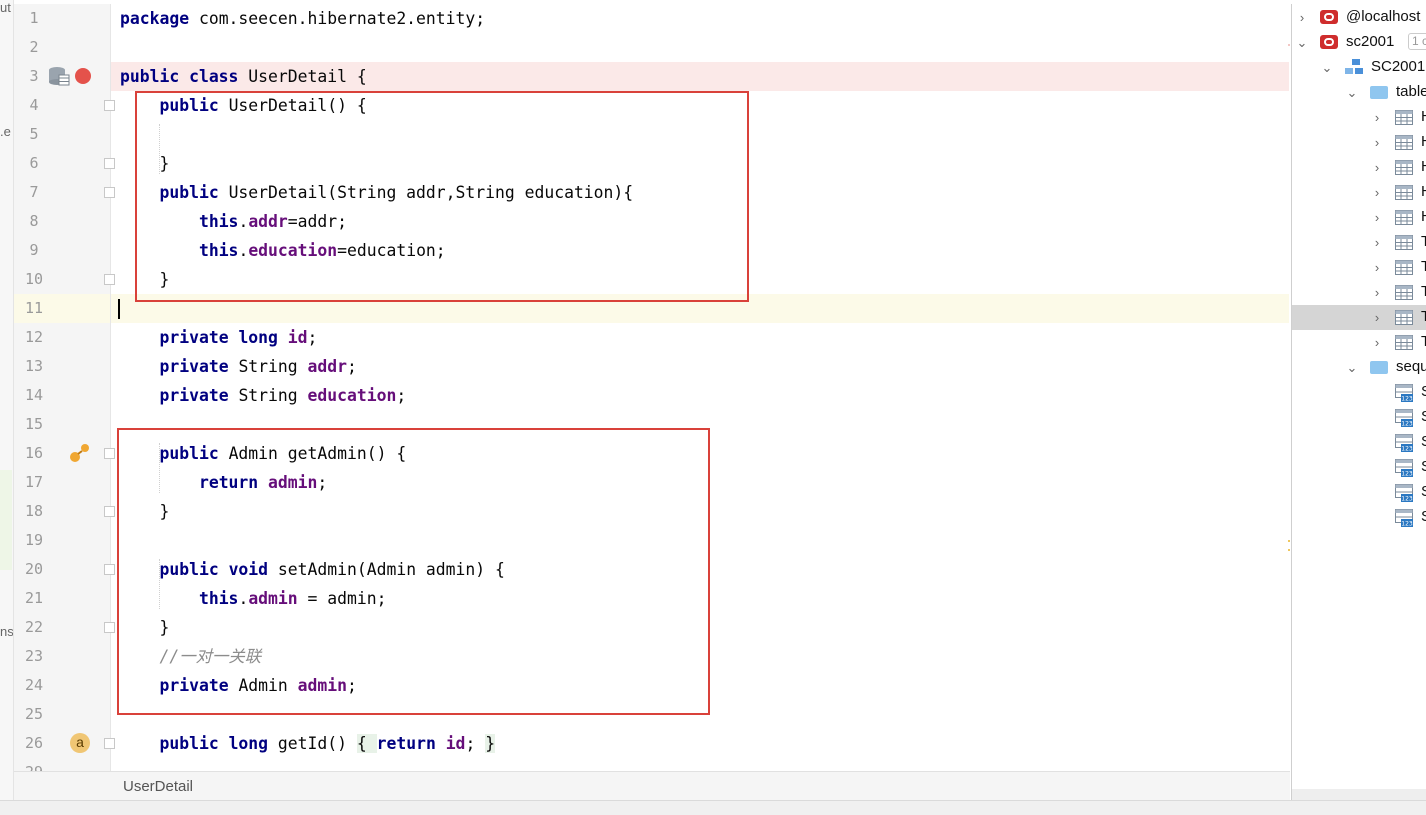 The width and height of the screenshot is (1426, 815). I want to click on code-line: this.addr=addr;, so click(233, 221).